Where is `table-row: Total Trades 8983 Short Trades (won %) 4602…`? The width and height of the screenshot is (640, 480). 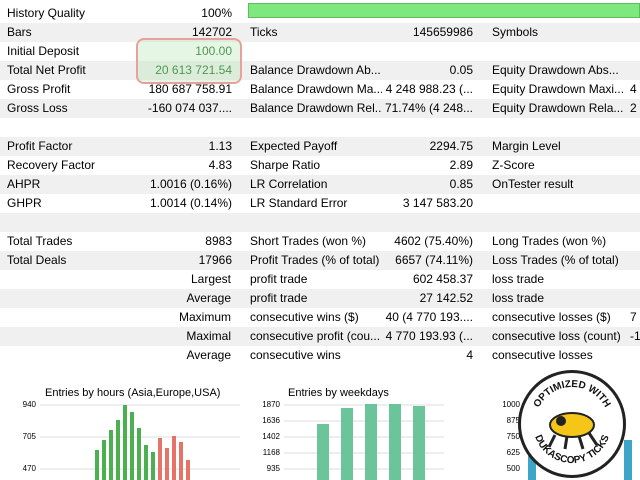
table-row: Total Trades 8983 Short Trades (won %) 4602… is located at coordinates (320, 241).